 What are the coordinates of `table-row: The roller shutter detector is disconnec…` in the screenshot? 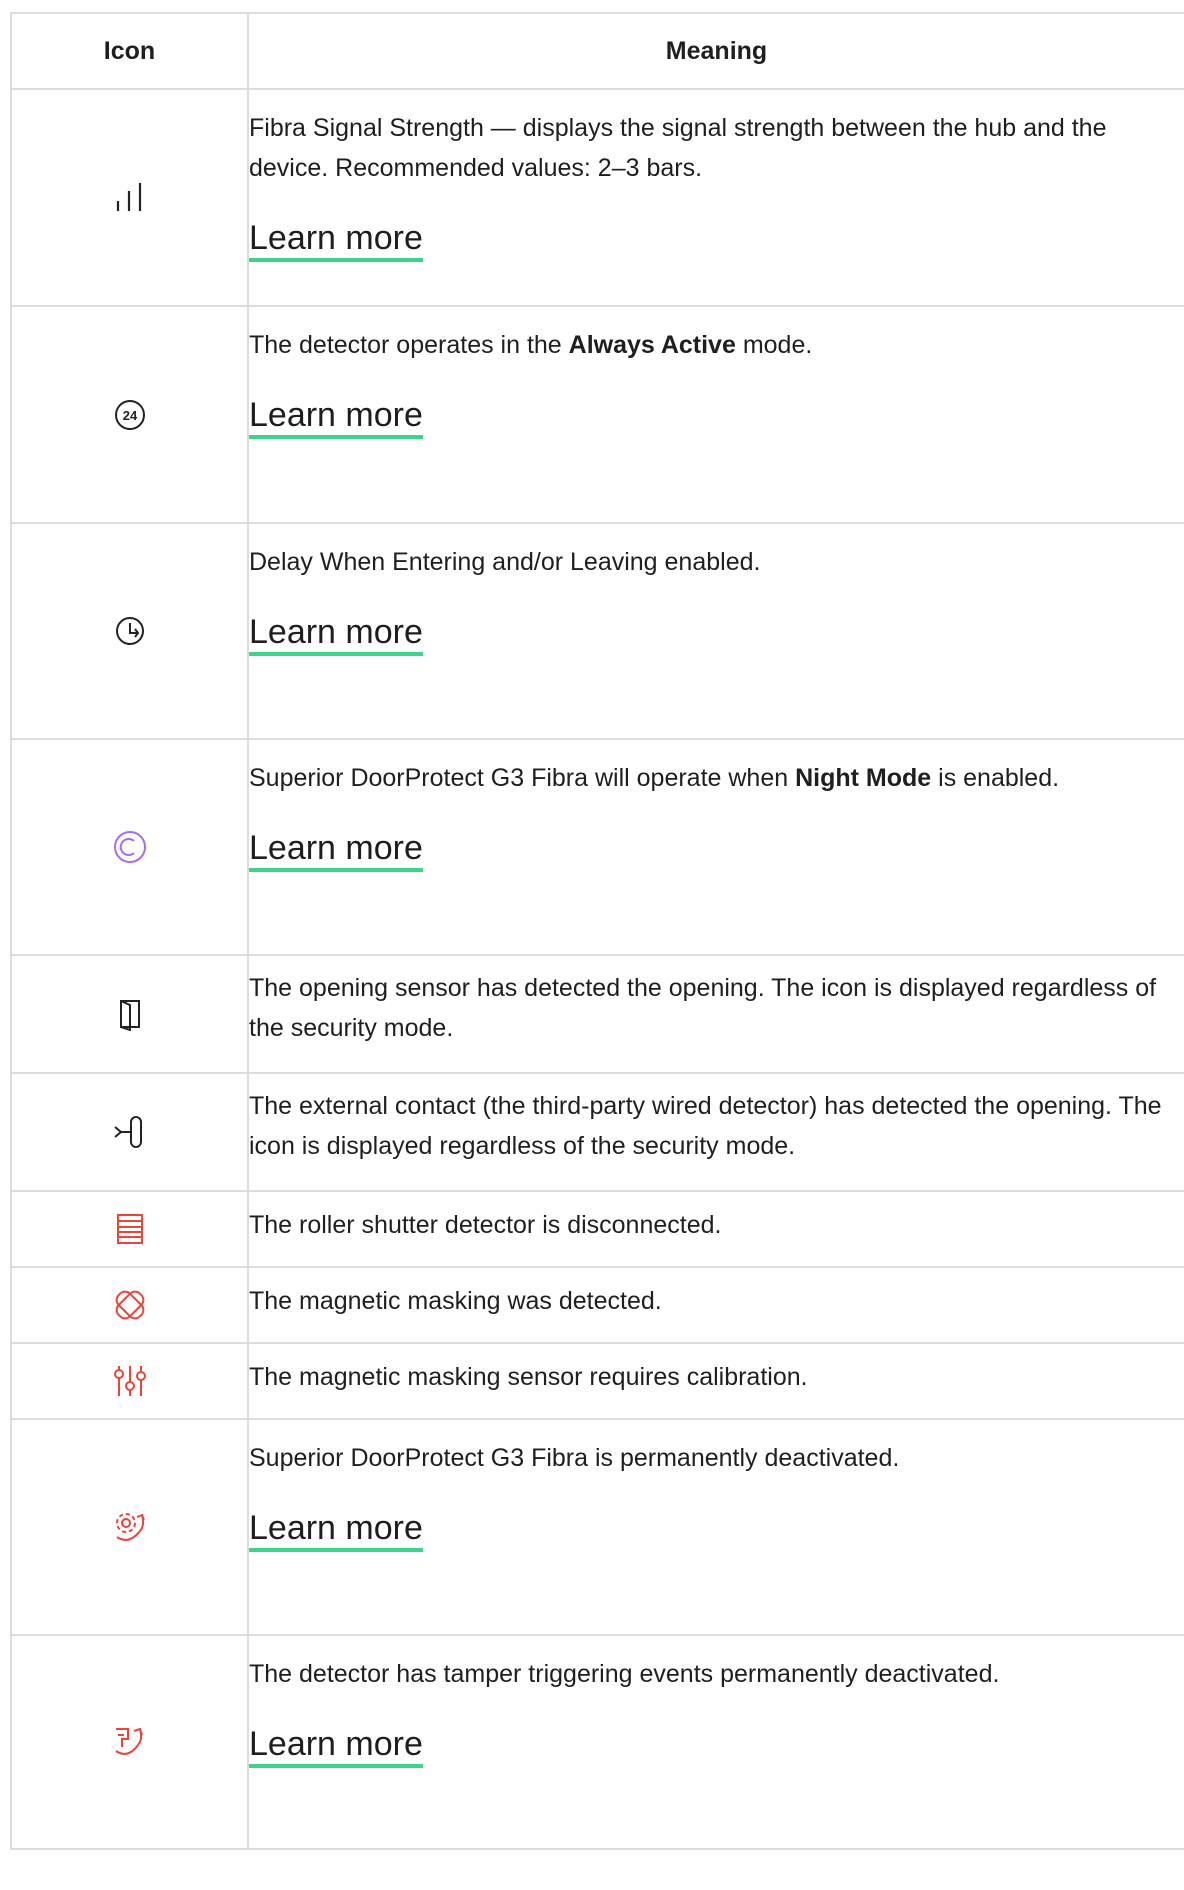 It's located at (597, 1229).